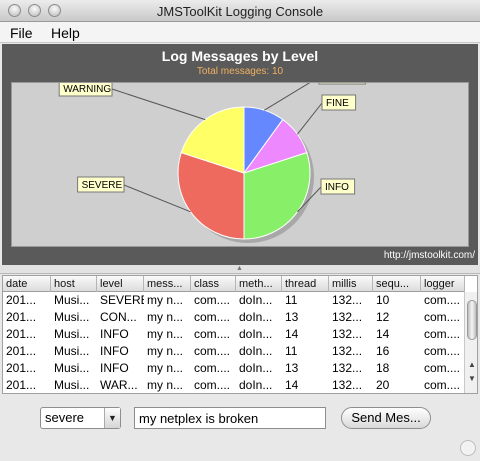  What do you see at coordinates (21, 33) in the screenshot?
I see `menu-file: File` at bounding box center [21, 33].